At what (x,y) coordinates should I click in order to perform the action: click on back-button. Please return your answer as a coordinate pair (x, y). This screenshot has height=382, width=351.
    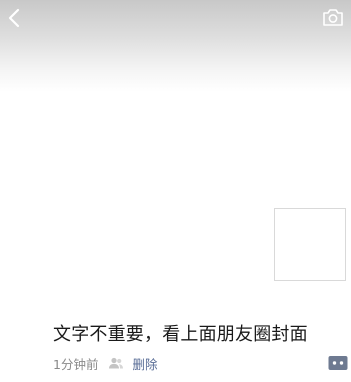
    Looking at the image, I should click on (15, 18).